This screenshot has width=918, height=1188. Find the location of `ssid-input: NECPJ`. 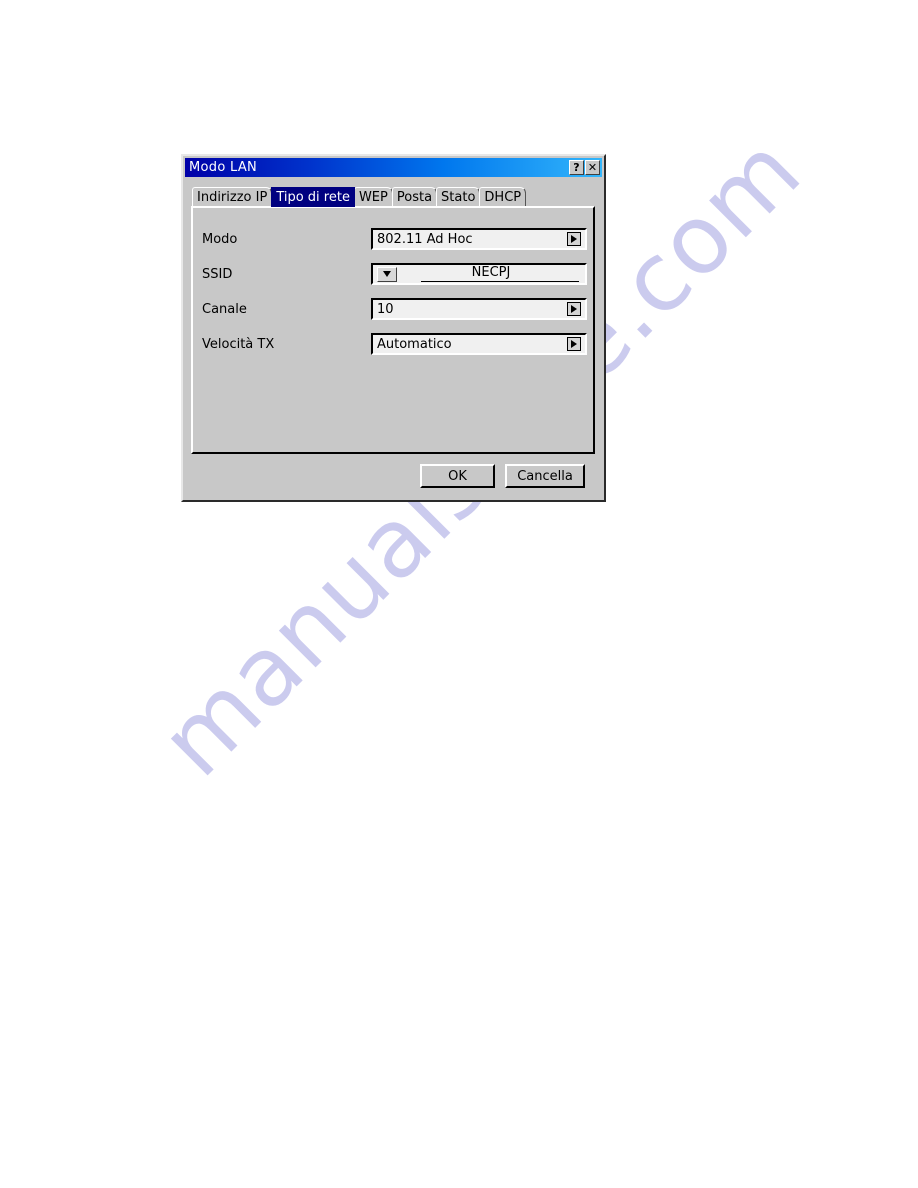

ssid-input: NECPJ is located at coordinates (491, 274).